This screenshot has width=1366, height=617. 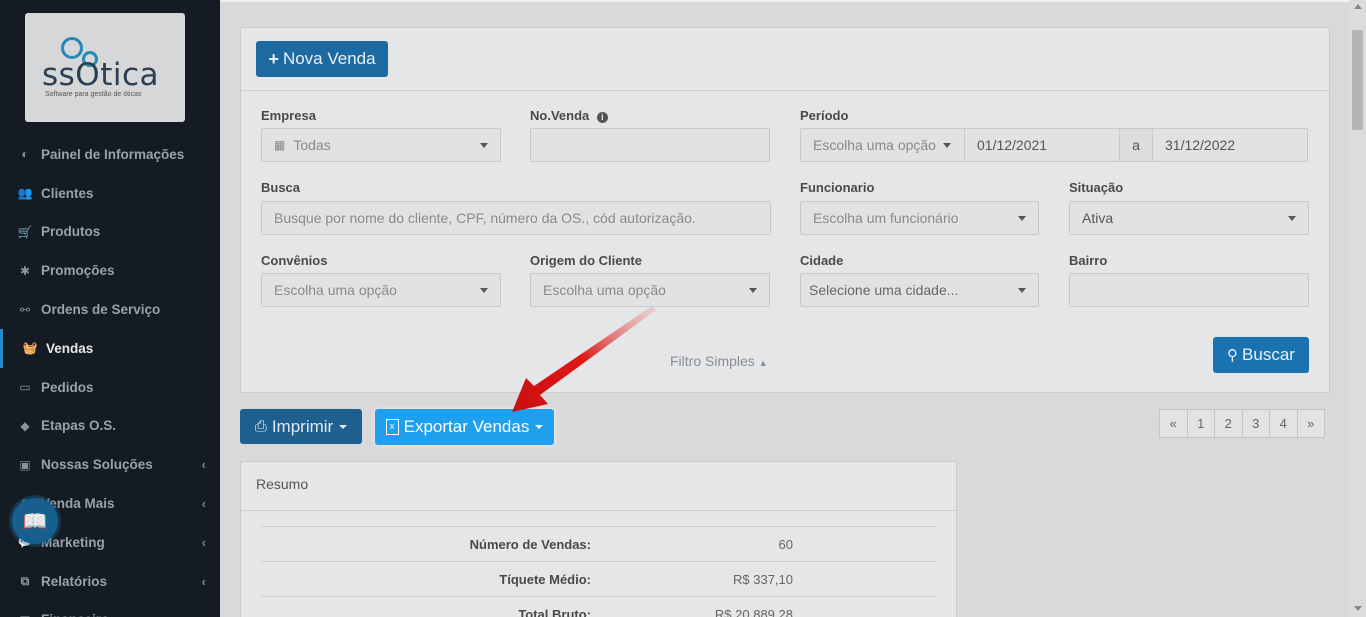 What do you see at coordinates (97, 465) in the screenshot?
I see `sidebar-item-label: Nossas Soluções` at bounding box center [97, 465].